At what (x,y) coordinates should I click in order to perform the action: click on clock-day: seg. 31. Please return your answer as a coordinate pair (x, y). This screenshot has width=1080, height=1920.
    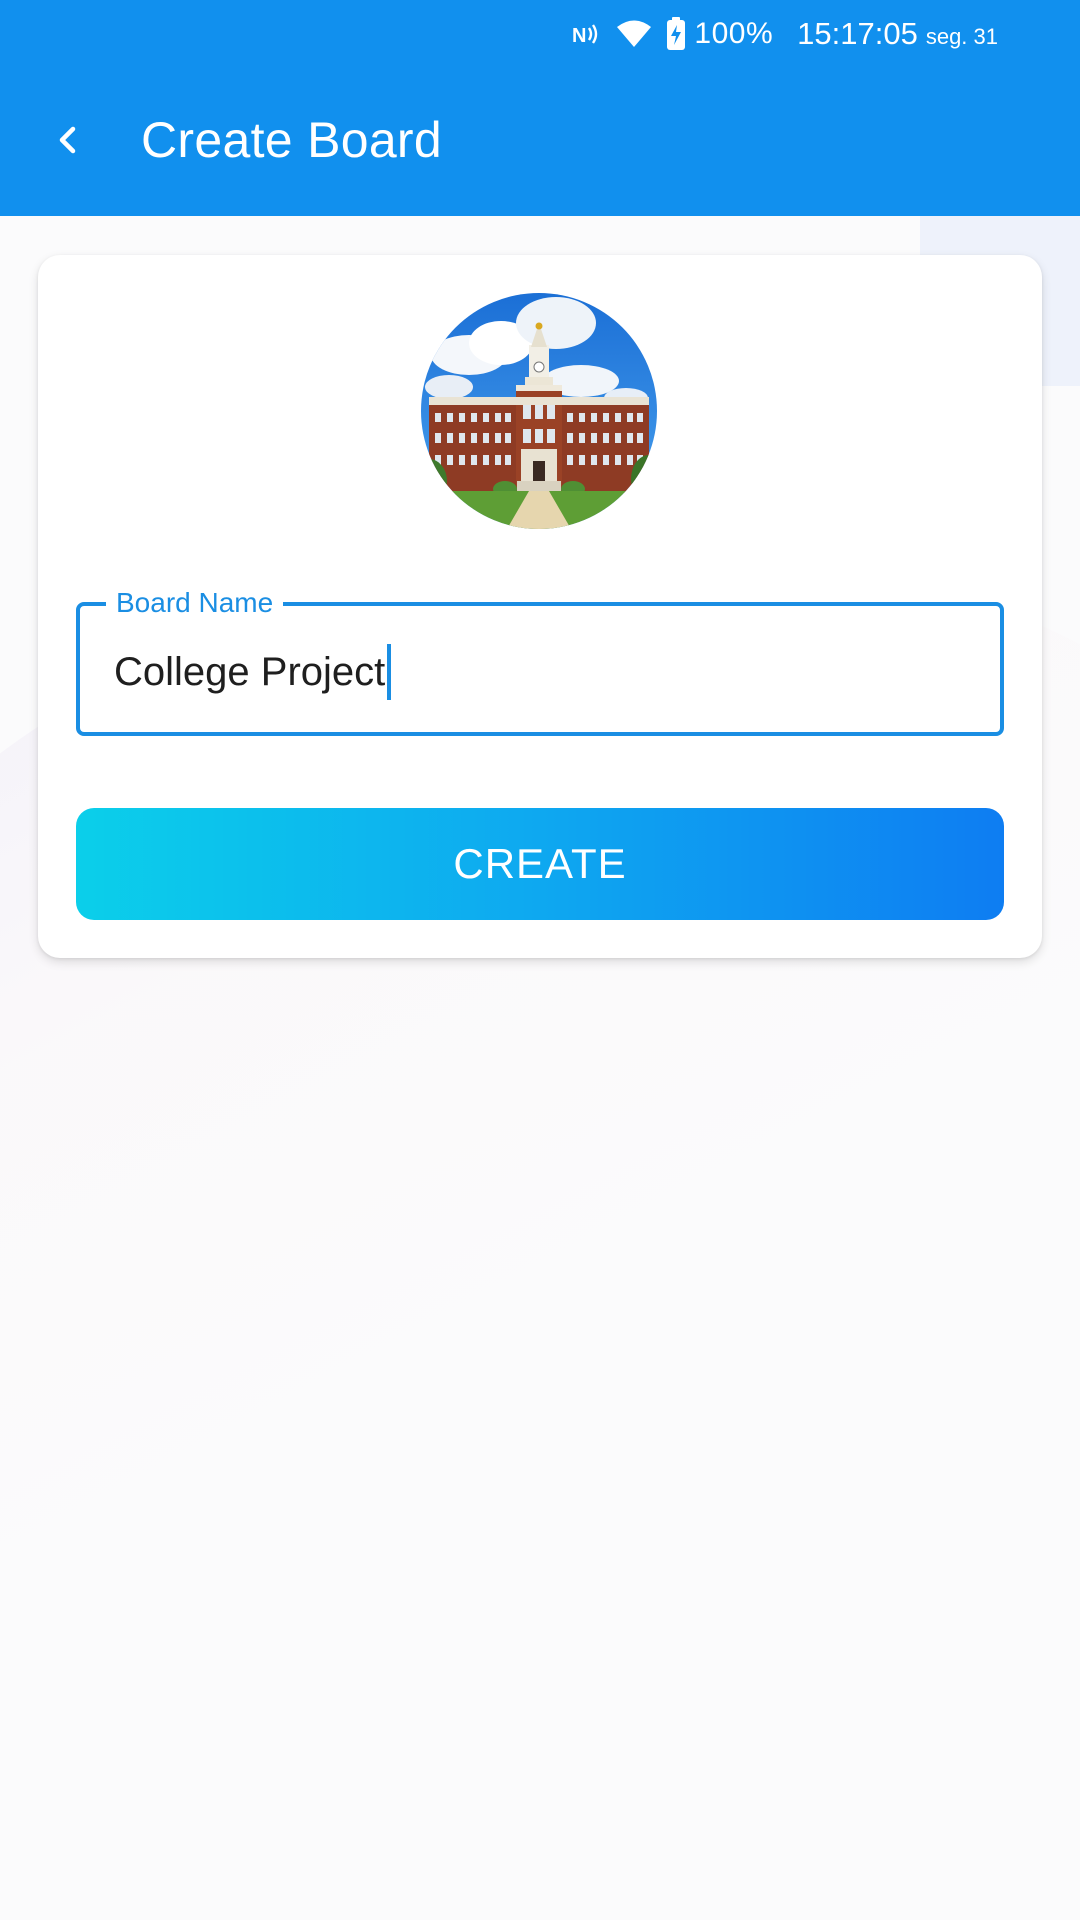
    Looking at the image, I should click on (961, 36).